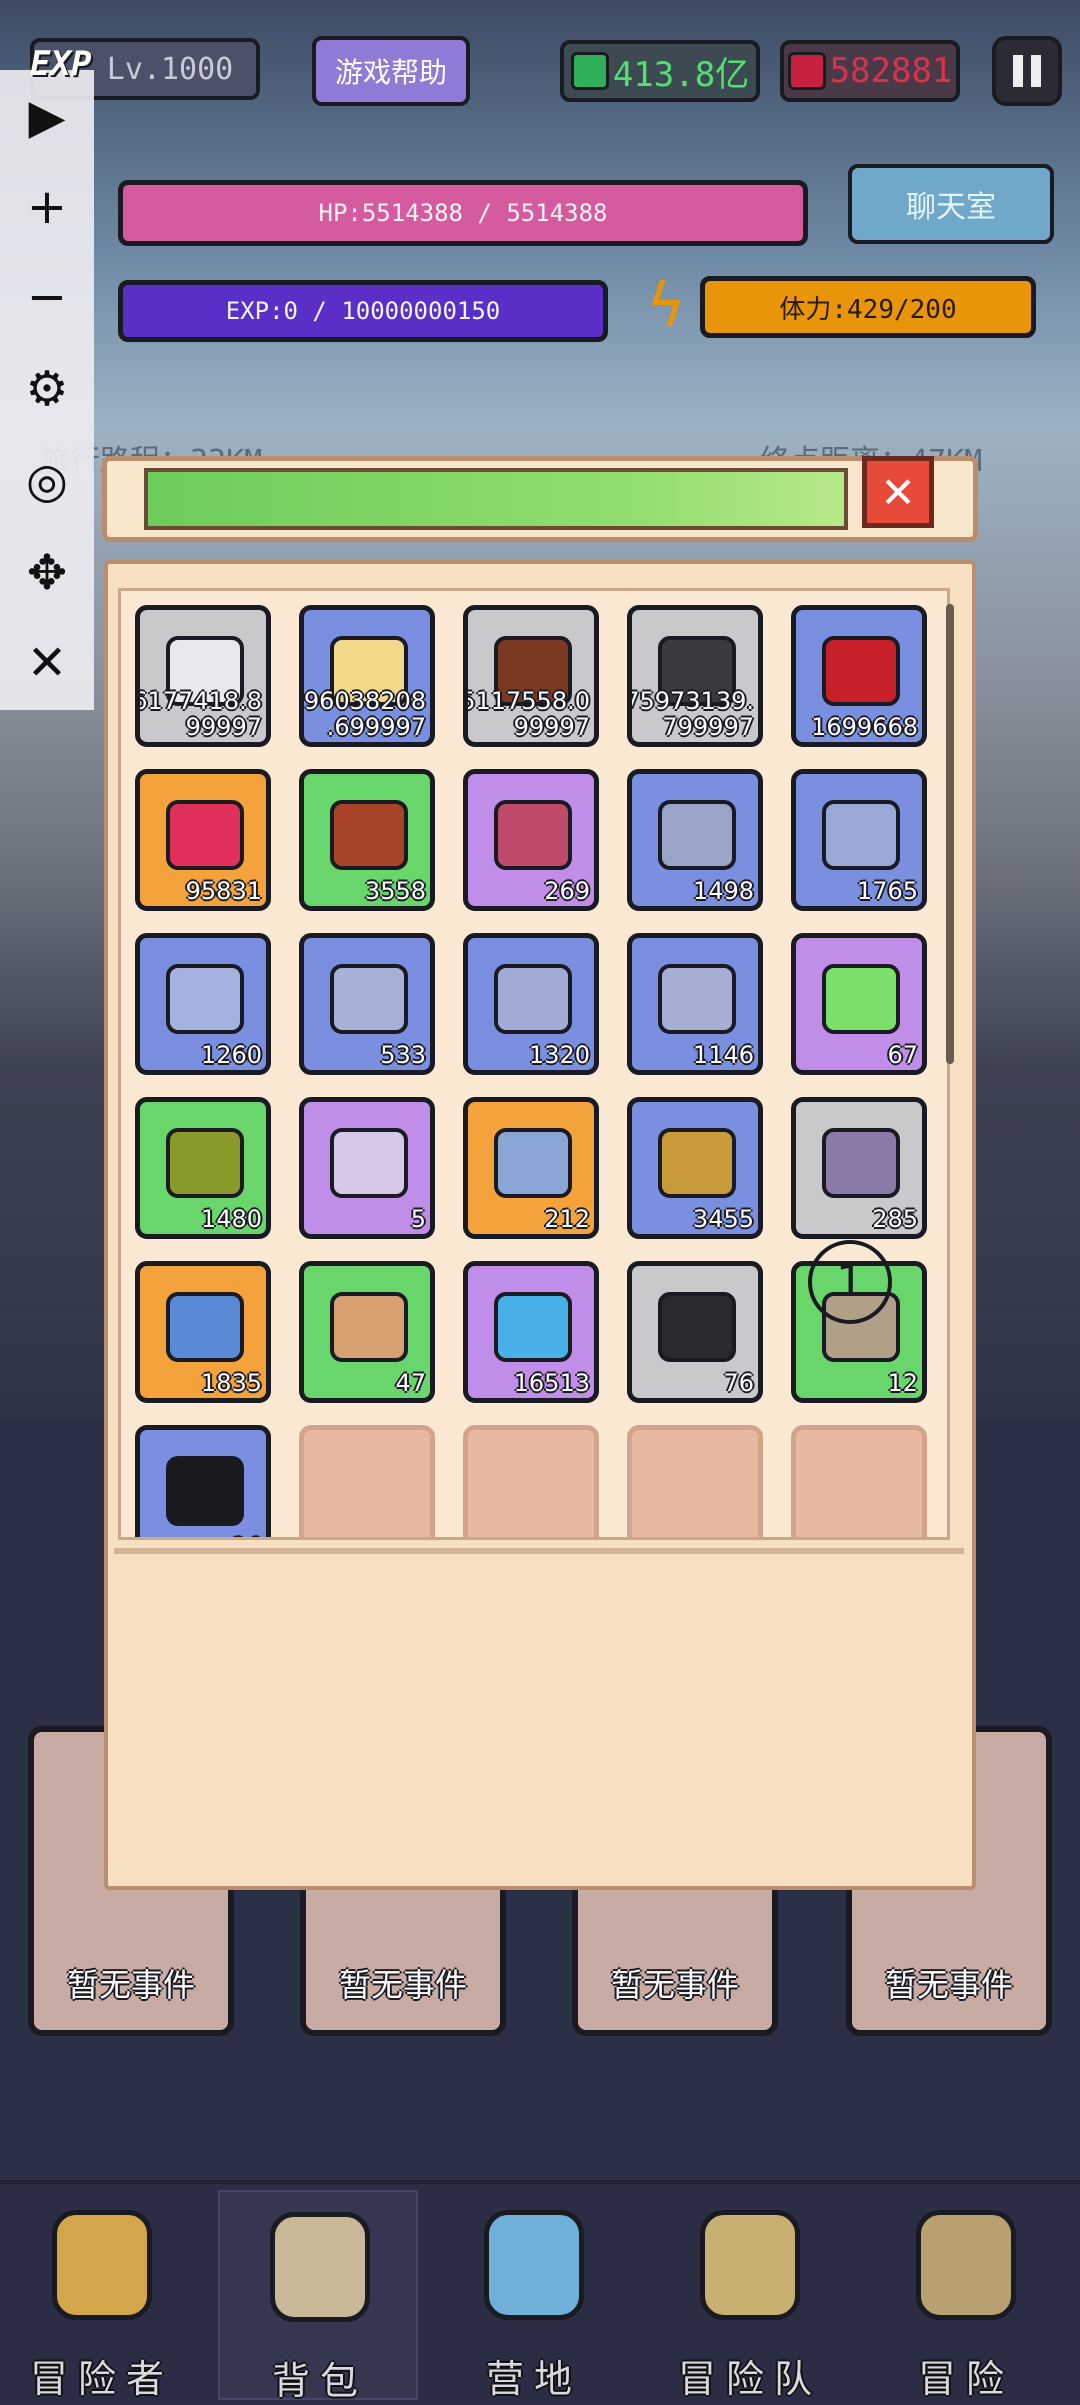 The image size is (1080, 2405). What do you see at coordinates (231, 1383) in the screenshot?
I see `item-count: 1835` at bounding box center [231, 1383].